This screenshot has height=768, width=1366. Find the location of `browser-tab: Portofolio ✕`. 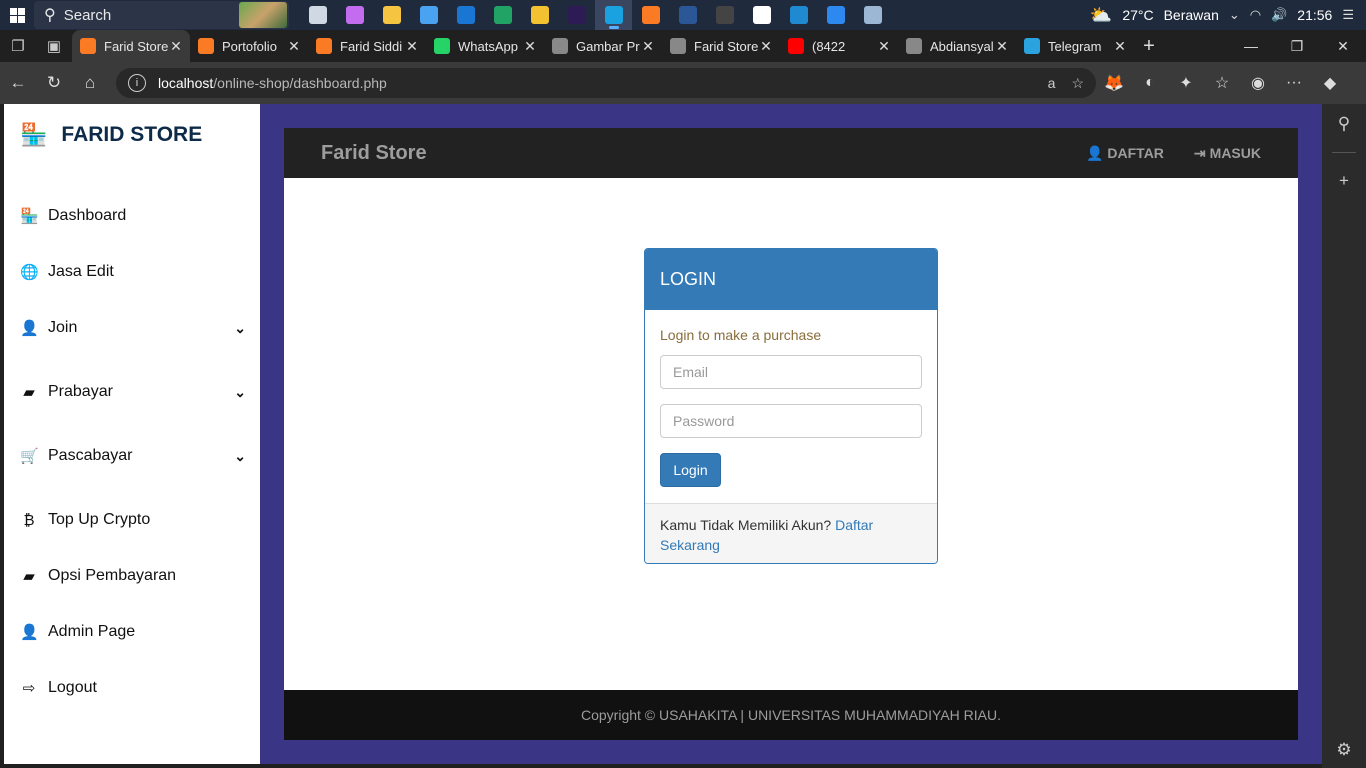

browser-tab: Portofolio ✕ is located at coordinates (249, 46).